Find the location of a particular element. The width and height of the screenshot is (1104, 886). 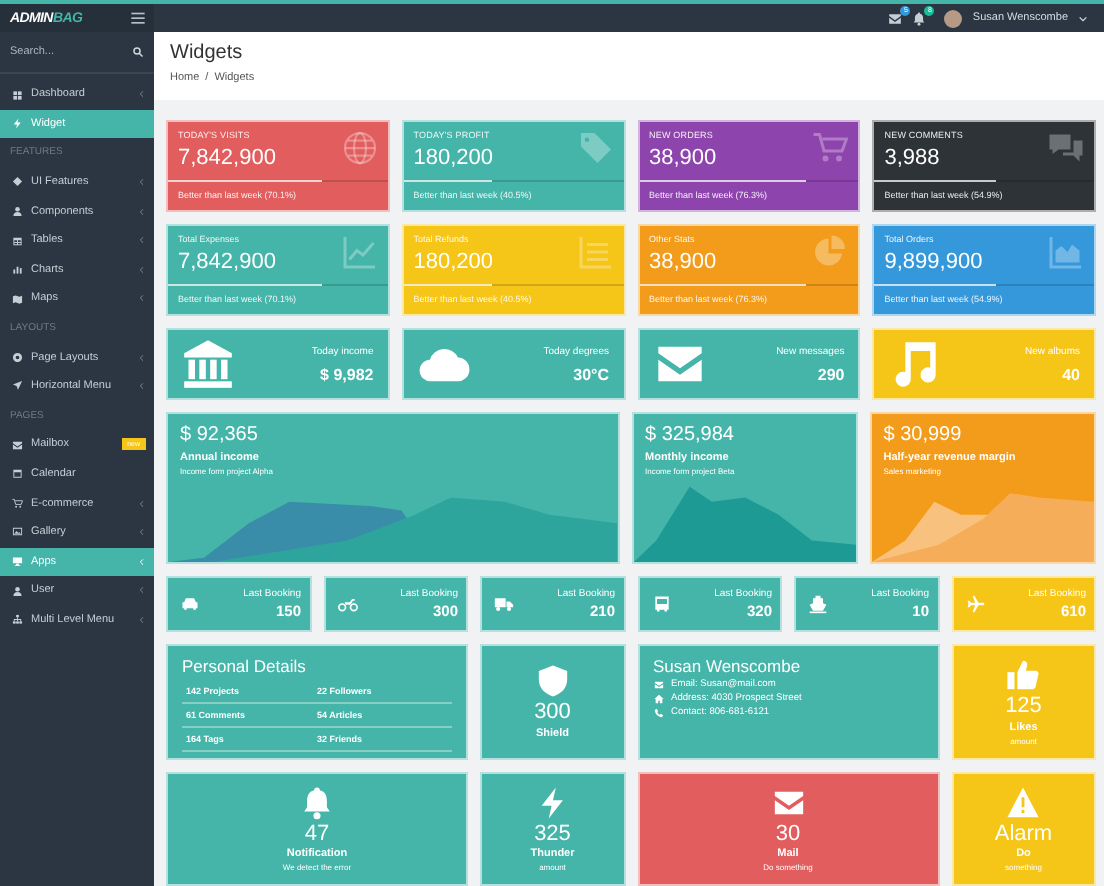

tile-value: 325 is located at coordinates (552, 834).